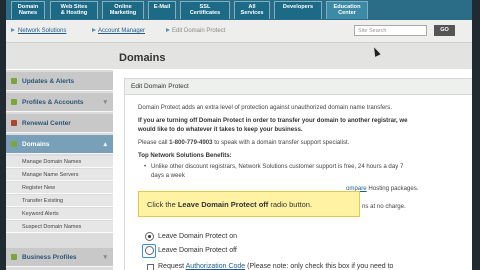 The width and height of the screenshot is (480, 270). Describe the element at coordinates (59, 144) in the screenshot. I see `sidebar-section-domains: Domains ▴` at that location.